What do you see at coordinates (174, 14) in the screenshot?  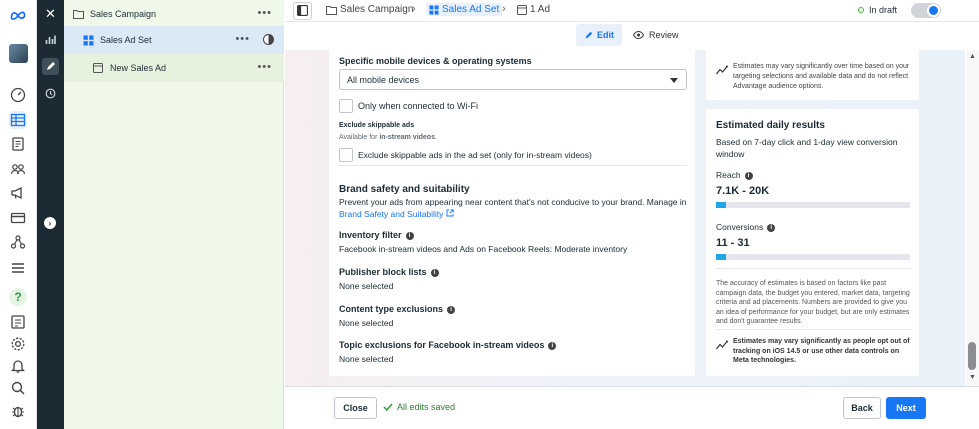 I see `tree-item-campaign: Sales Campaign •••` at bounding box center [174, 14].